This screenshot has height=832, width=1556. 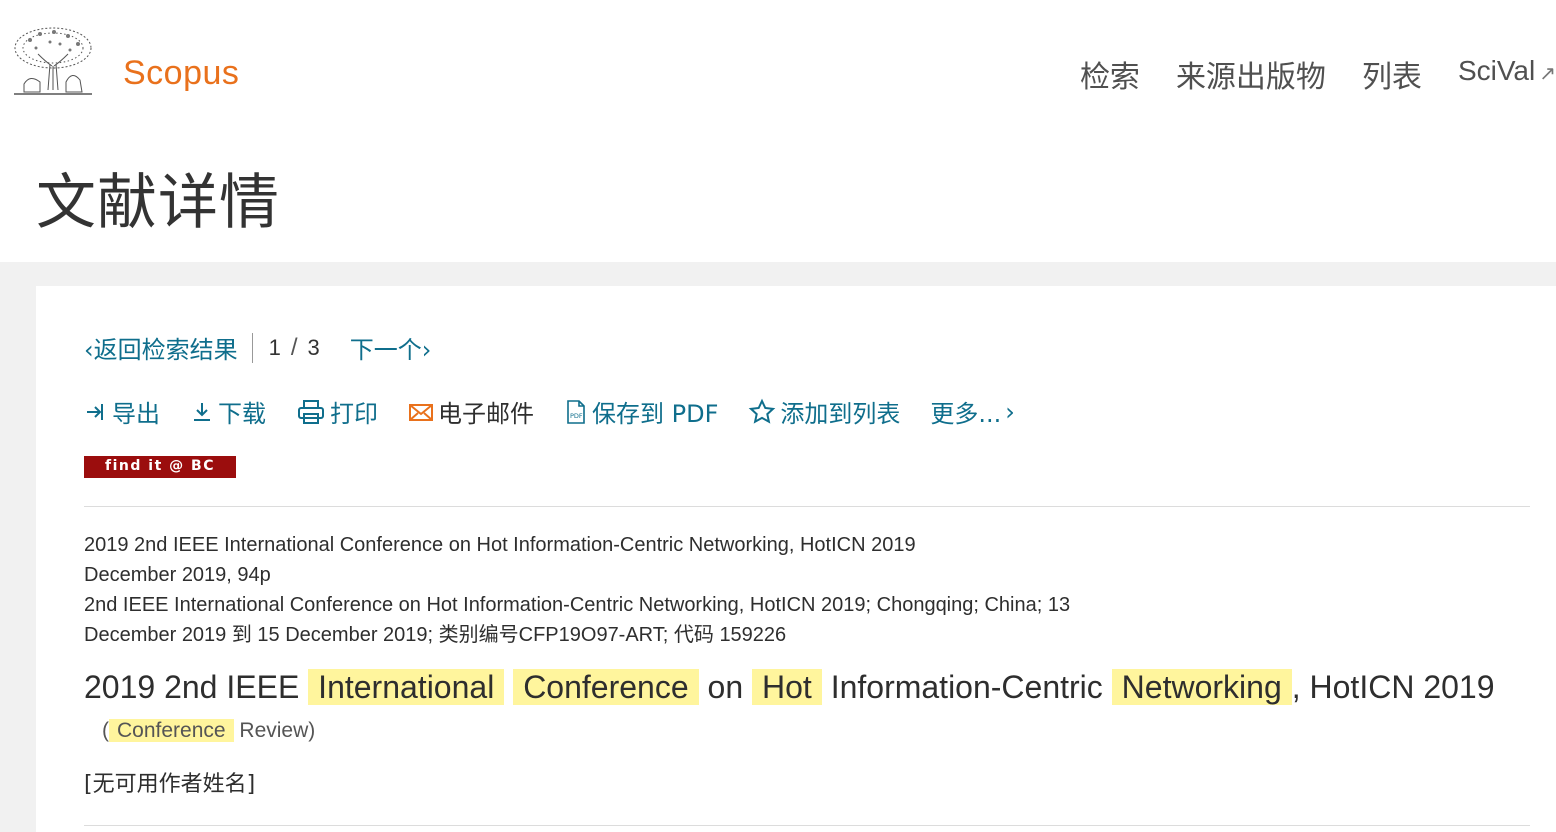 I want to click on external-link-icon: ↗, so click(x=1547, y=74).